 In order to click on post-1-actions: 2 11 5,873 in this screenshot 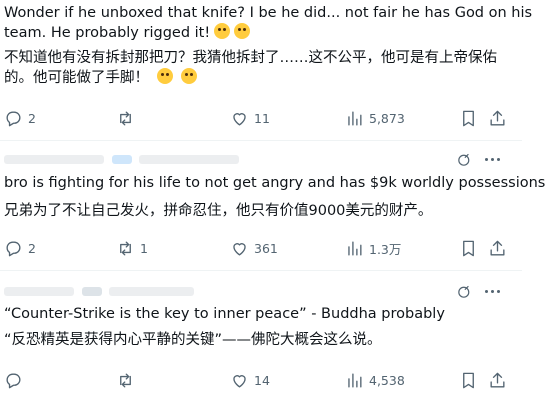, I will do `click(261, 118)`.